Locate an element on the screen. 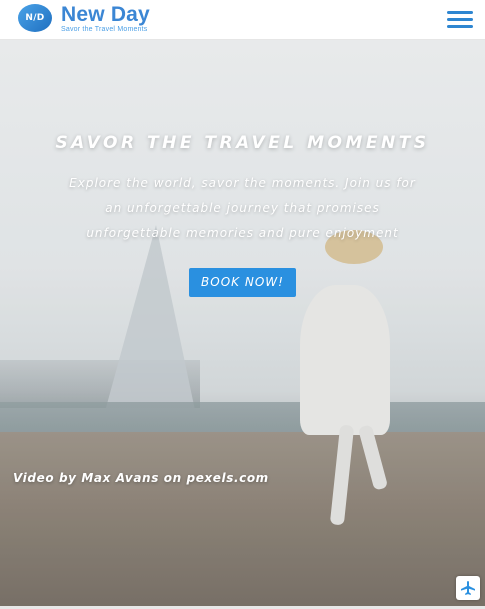 This screenshot has height=609, width=485. scroll-to-top-button is located at coordinates (468, 588).